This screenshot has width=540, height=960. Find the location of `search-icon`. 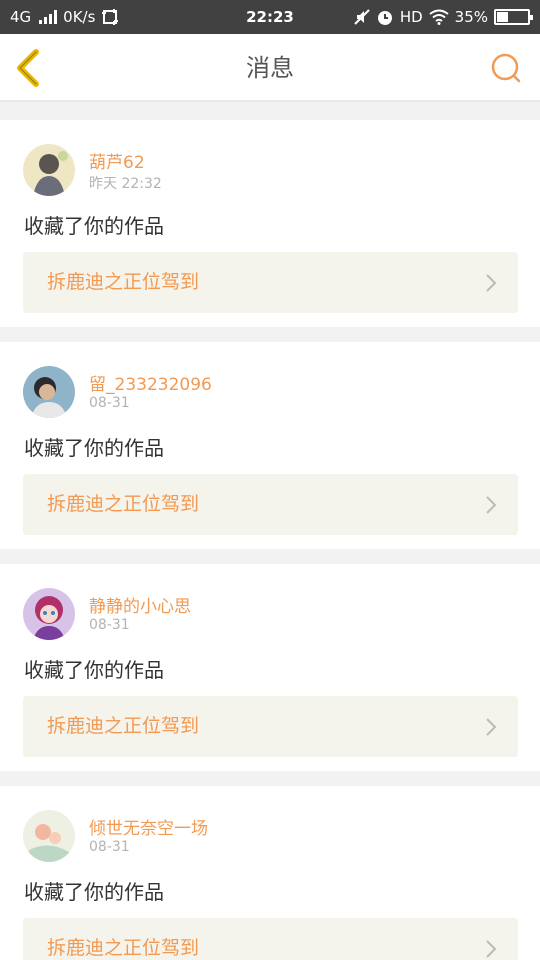

search-icon is located at coordinates (506, 68).